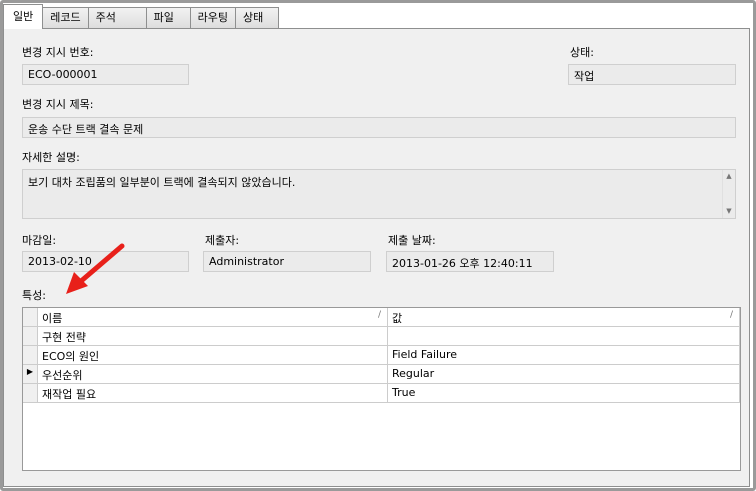  What do you see at coordinates (470, 261) in the screenshot?
I see `submit-date-field: 2013-01-26 오후 12:40:11` at bounding box center [470, 261].